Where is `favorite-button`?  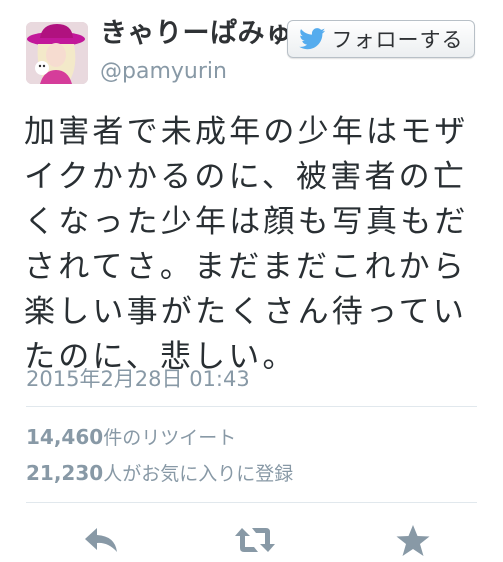 favorite-button is located at coordinates (413, 543).